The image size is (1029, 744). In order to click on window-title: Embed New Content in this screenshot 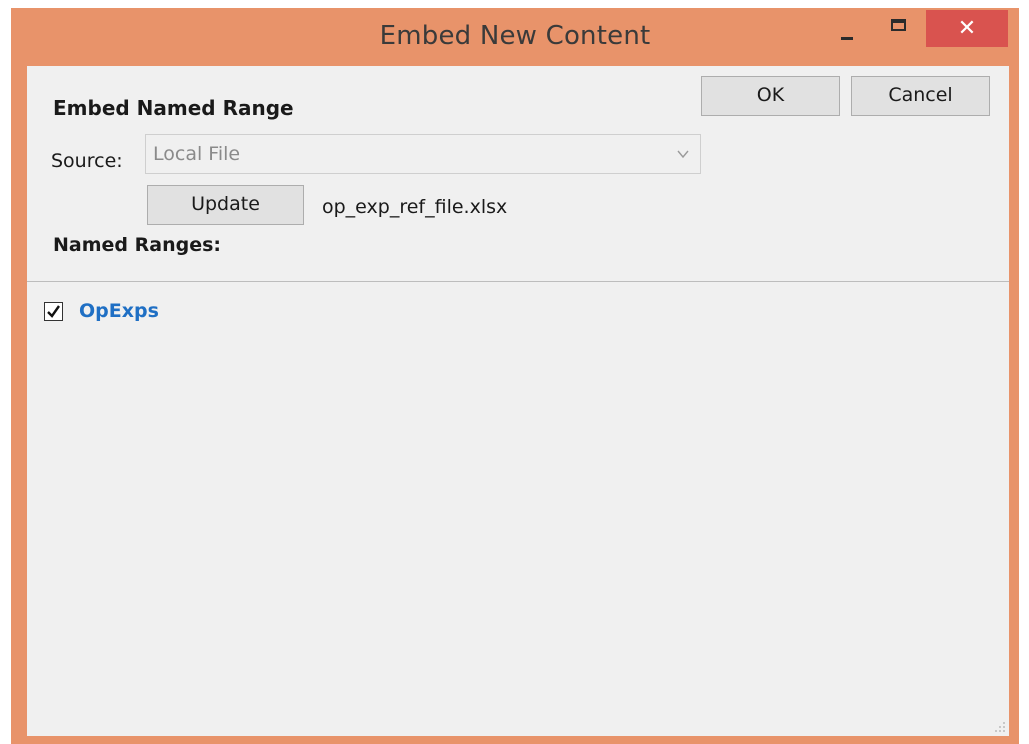, I will do `click(515, 36)`.